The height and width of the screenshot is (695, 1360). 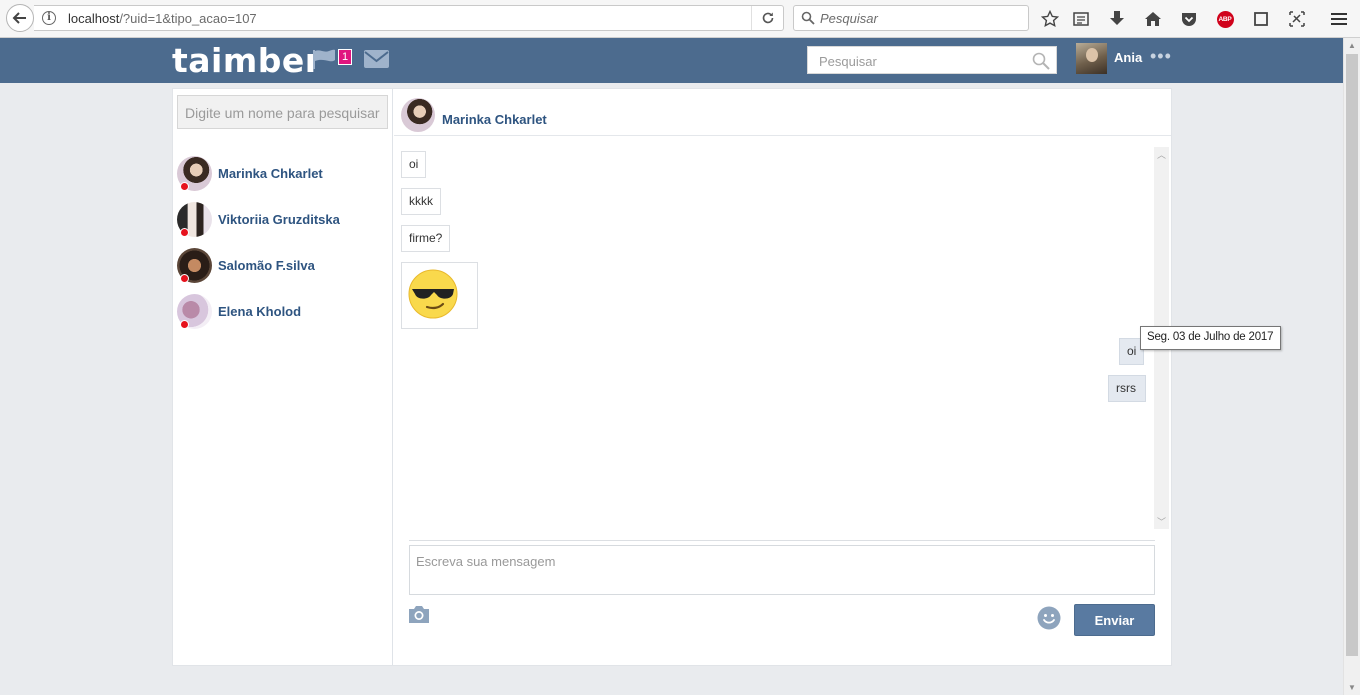 I want to click on contact-item: Viktoriia Gruzditska, so click(x=282, y=219).